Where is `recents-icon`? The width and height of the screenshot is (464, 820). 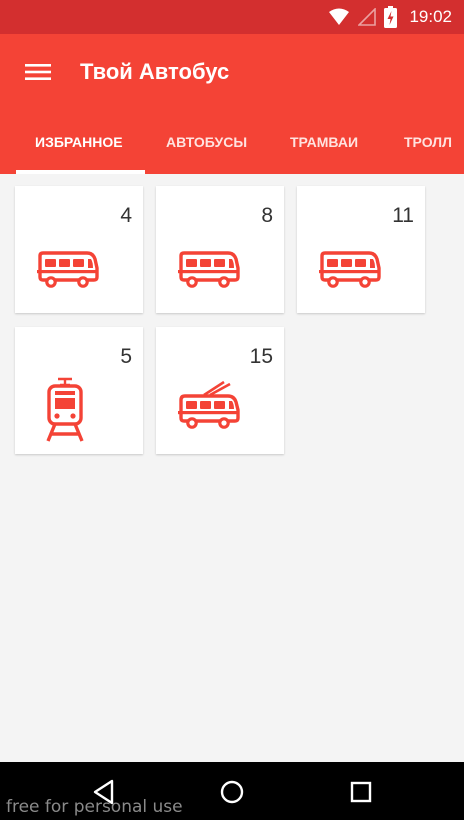 recents-icon is located at coordinates (361, 792).